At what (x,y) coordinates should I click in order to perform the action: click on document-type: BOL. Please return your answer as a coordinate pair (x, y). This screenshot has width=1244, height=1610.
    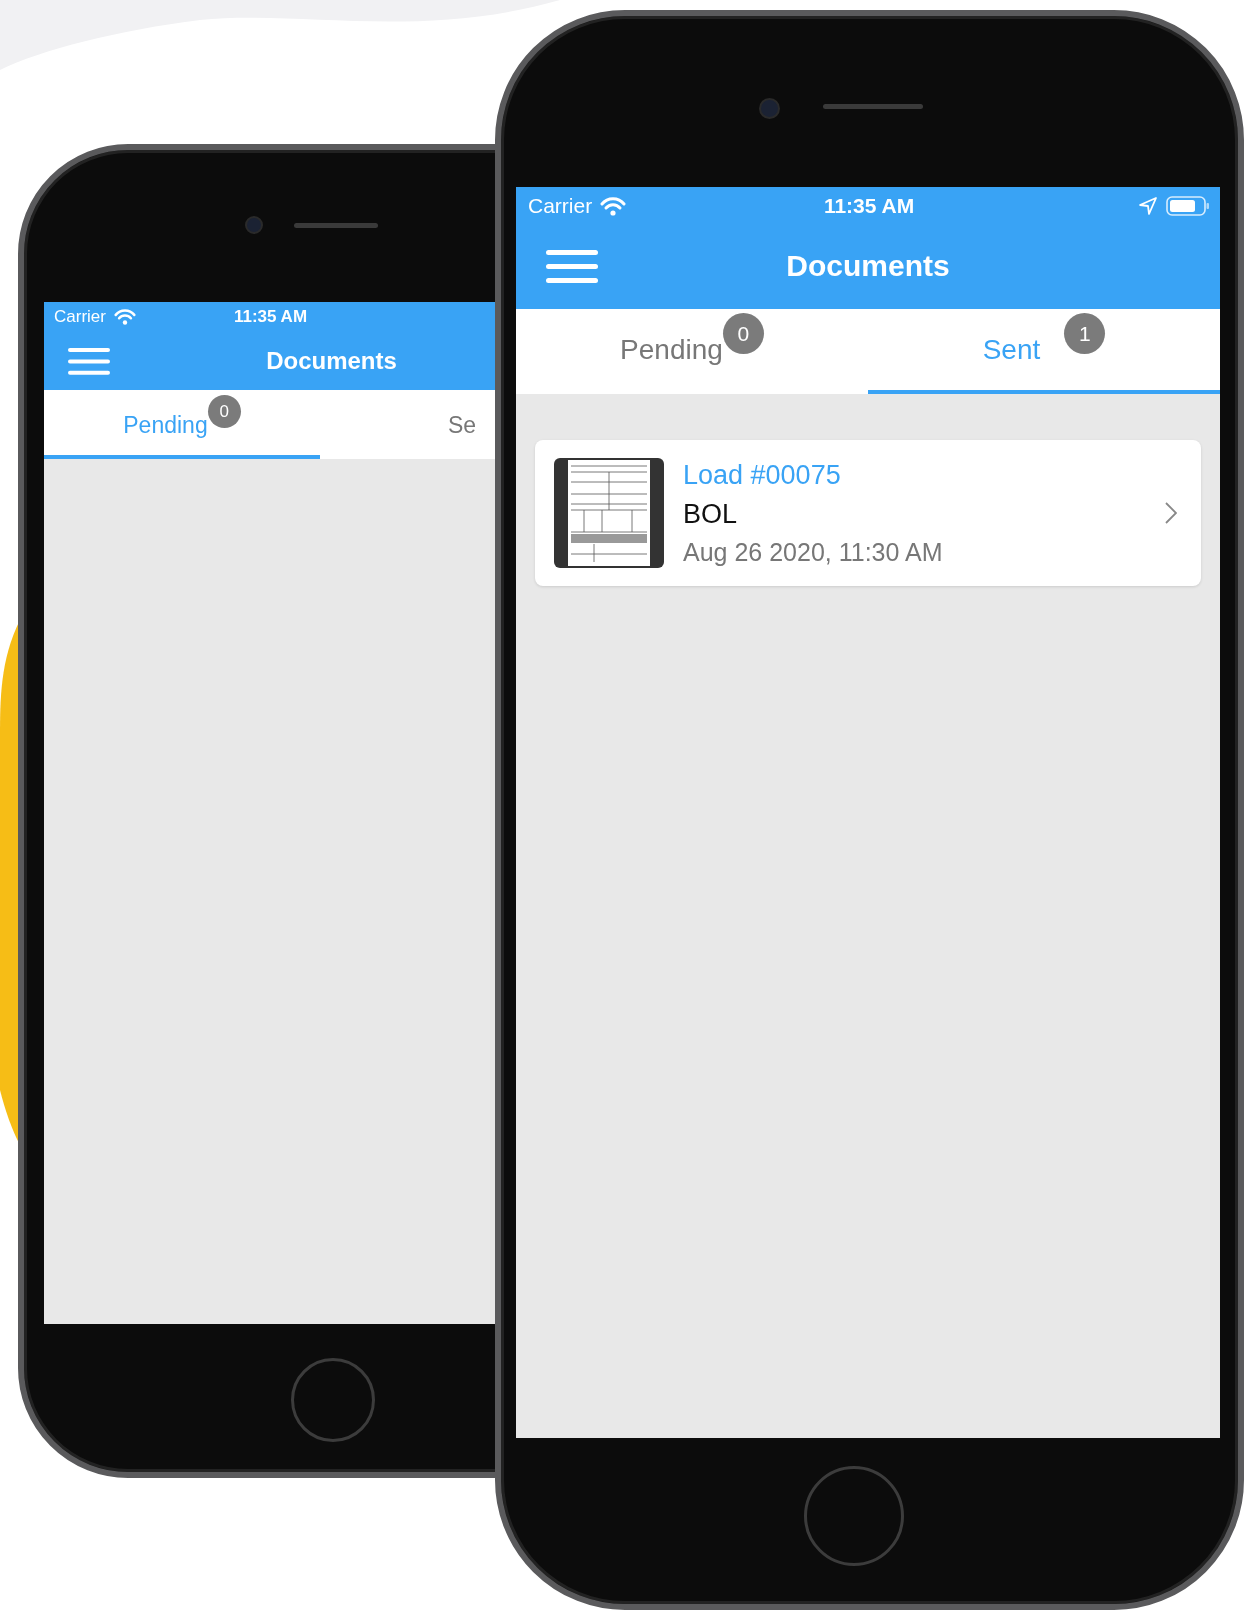
    Looking at the image, I should click on (711, 514).